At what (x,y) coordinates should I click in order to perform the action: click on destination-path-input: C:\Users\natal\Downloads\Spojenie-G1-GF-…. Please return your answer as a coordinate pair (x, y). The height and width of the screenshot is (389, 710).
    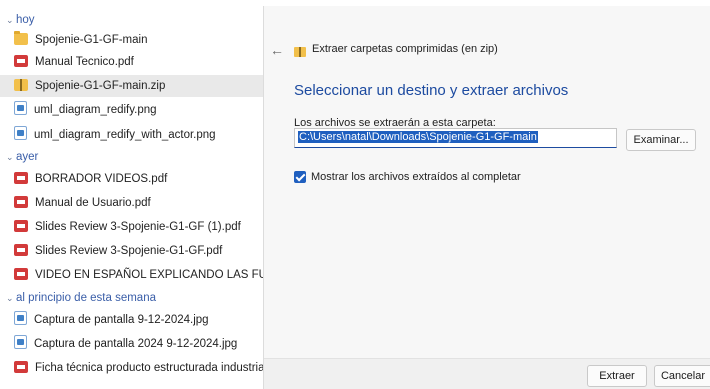
    Looking at the image, I should click on (455, 138).